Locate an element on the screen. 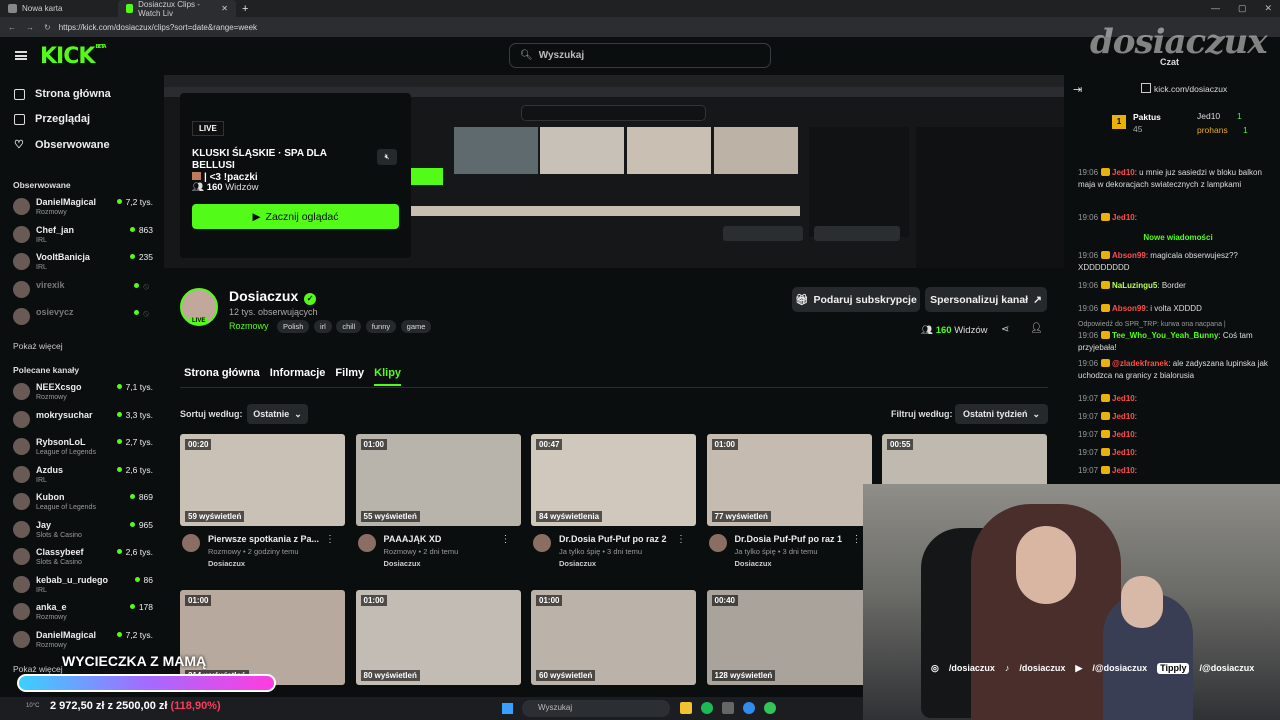  clip-thumbnail: 00:40 128 wyświetleń is located at coordinates (789, 637).